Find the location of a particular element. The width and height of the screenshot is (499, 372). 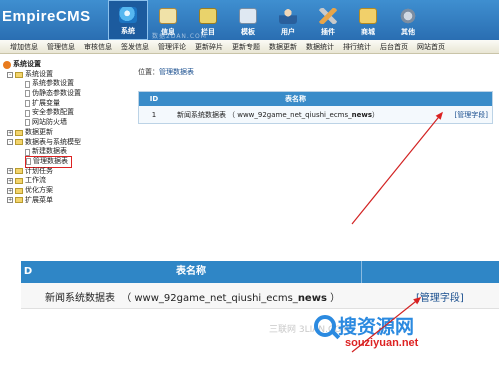

nav-plugin: 插件 is located at coordinates (328, 20).